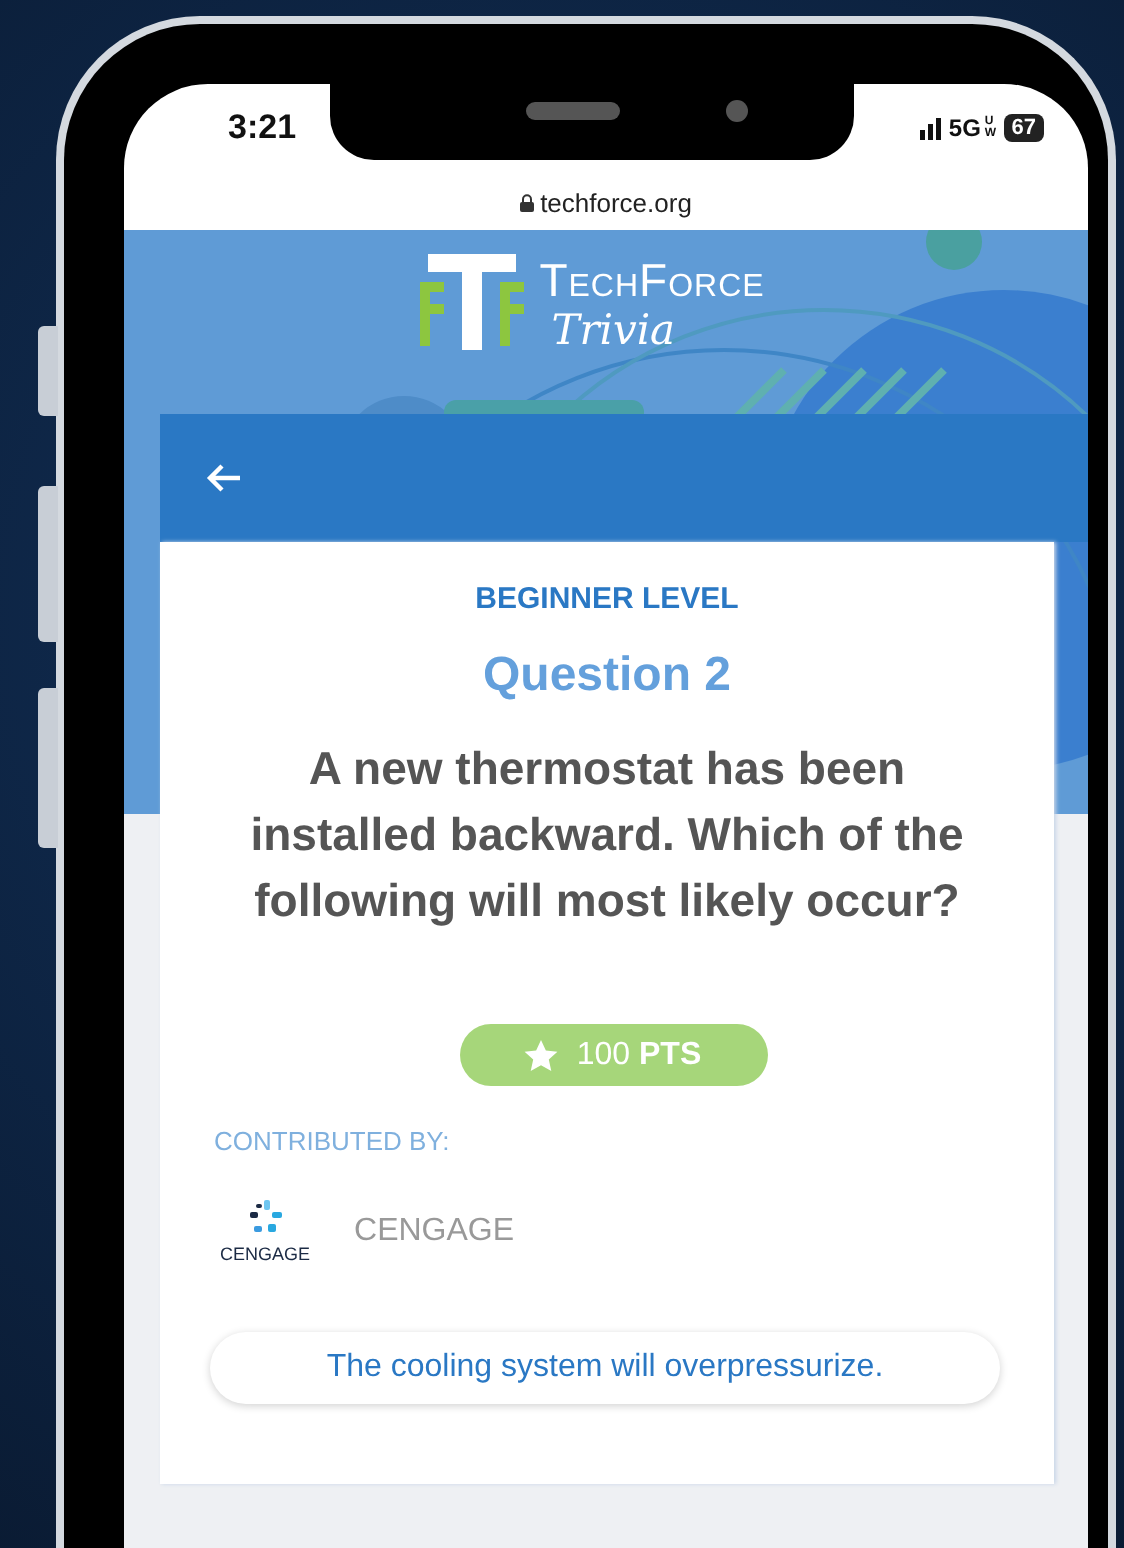  Describe the element at coordinates (639, 1055) in the screenshot. I see `points-value: 100 PTS` at that location.